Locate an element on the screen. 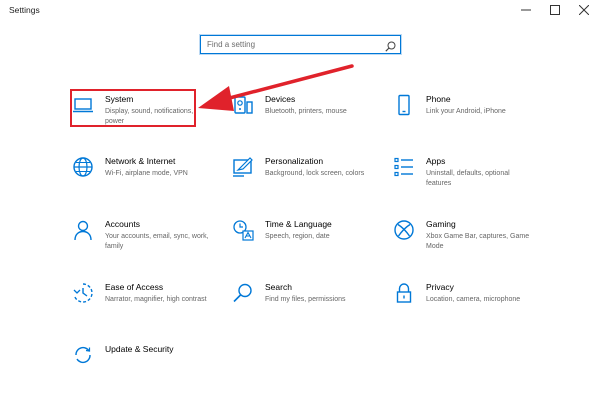  tile-description: Wi-Fi, airplane mode, VPN is located at coordinates (146, 173).